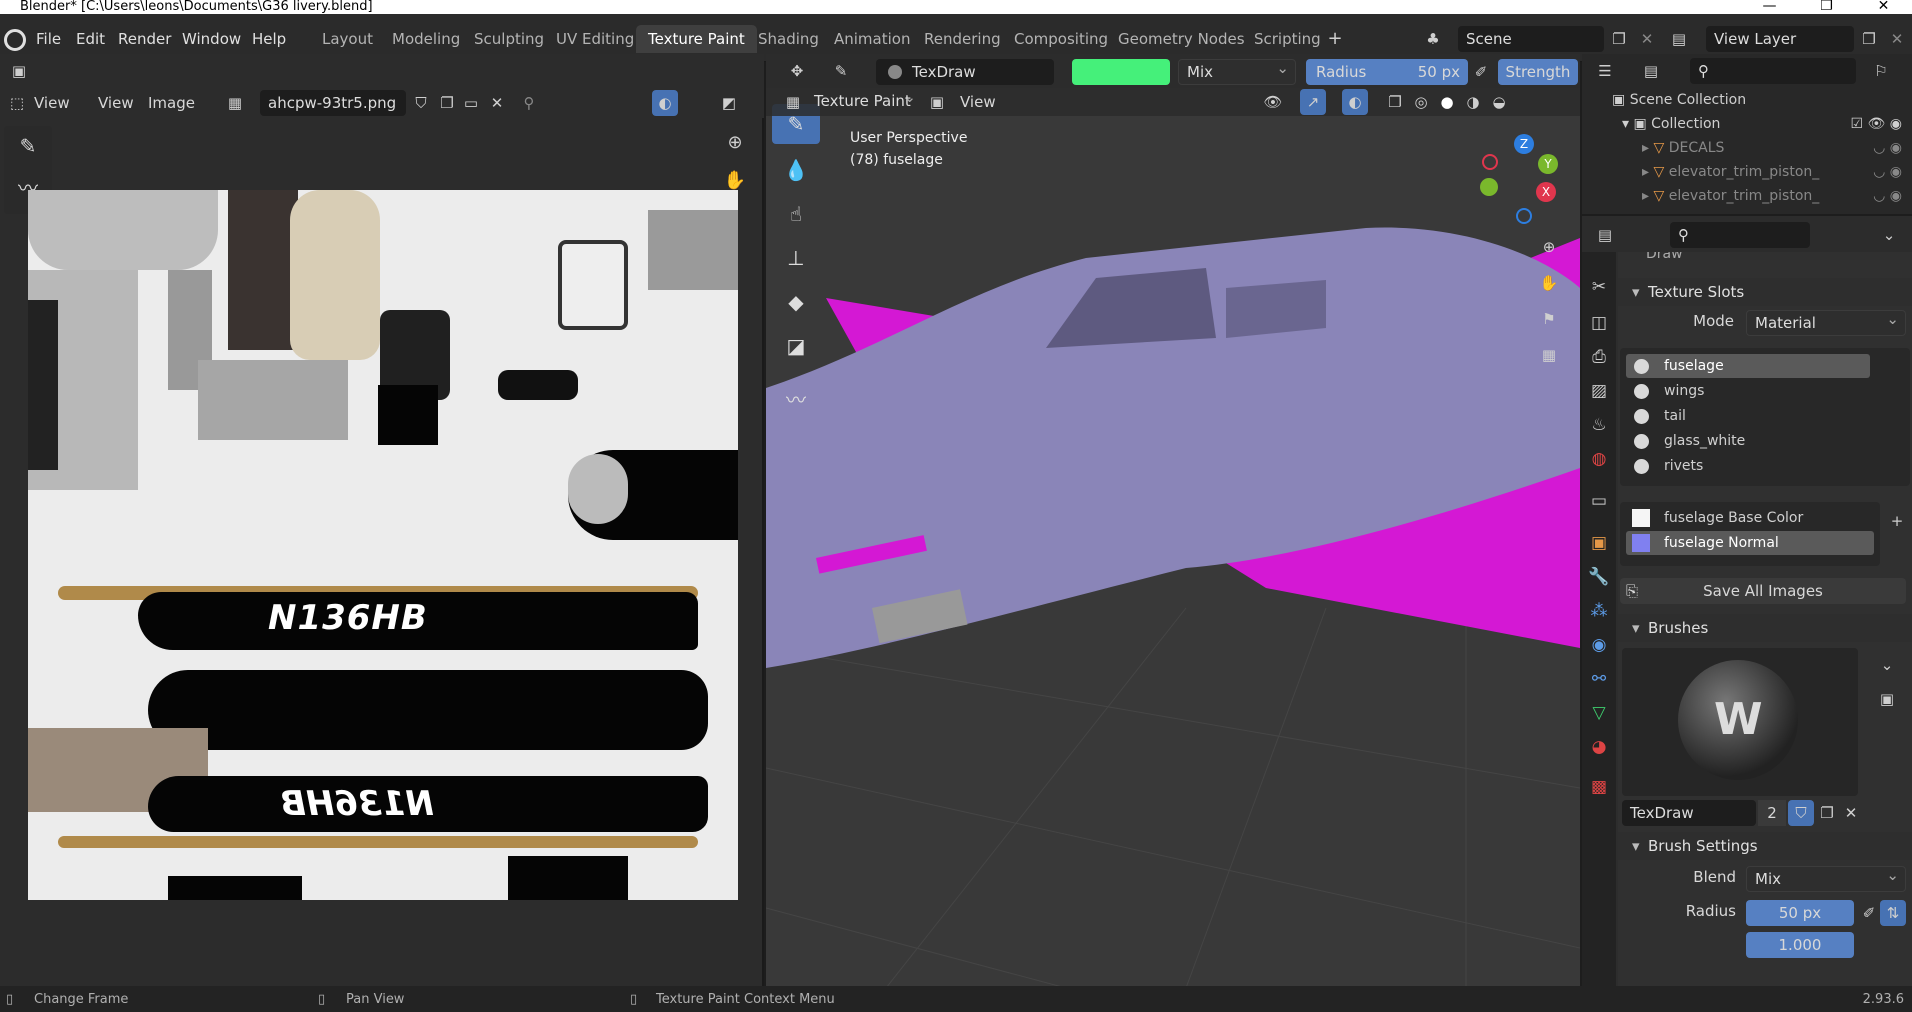  I want to click on close-button: ✕, so click(1883, 7).